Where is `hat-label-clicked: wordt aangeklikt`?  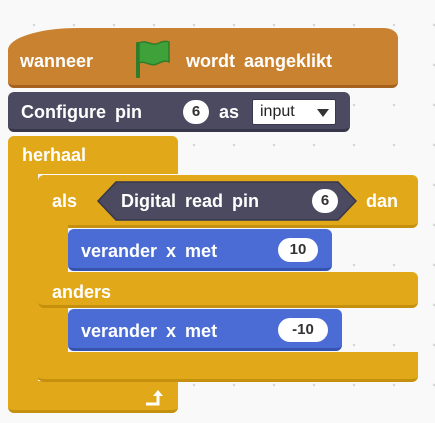
hat-label-clicked: wordt aangeklikt is located at coordinates (259, 61).